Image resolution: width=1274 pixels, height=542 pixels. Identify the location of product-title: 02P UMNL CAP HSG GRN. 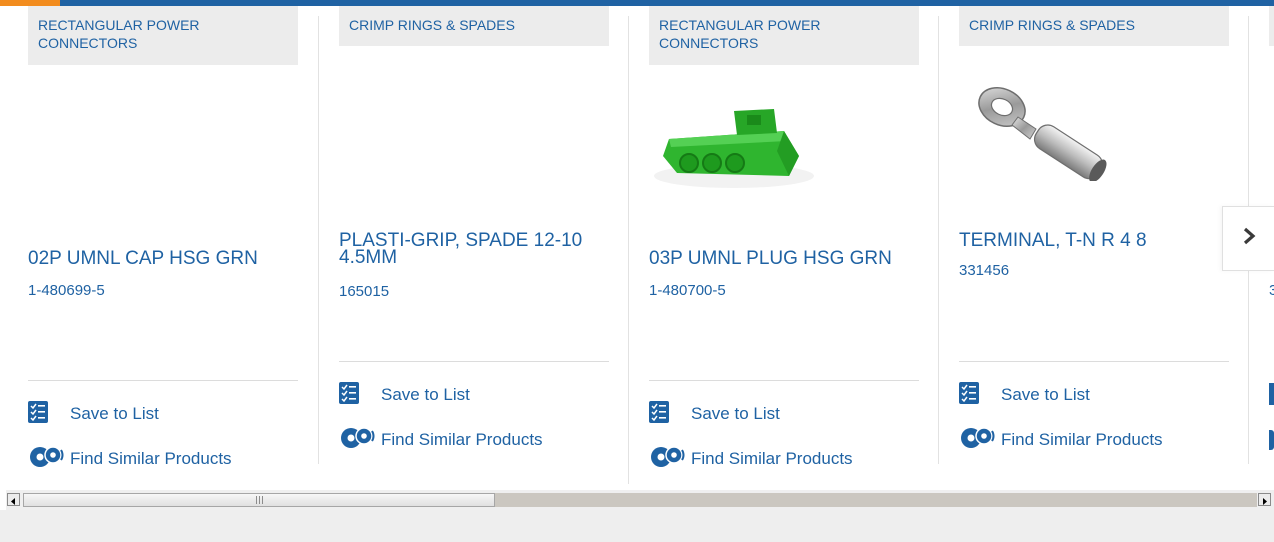
(163, 258).